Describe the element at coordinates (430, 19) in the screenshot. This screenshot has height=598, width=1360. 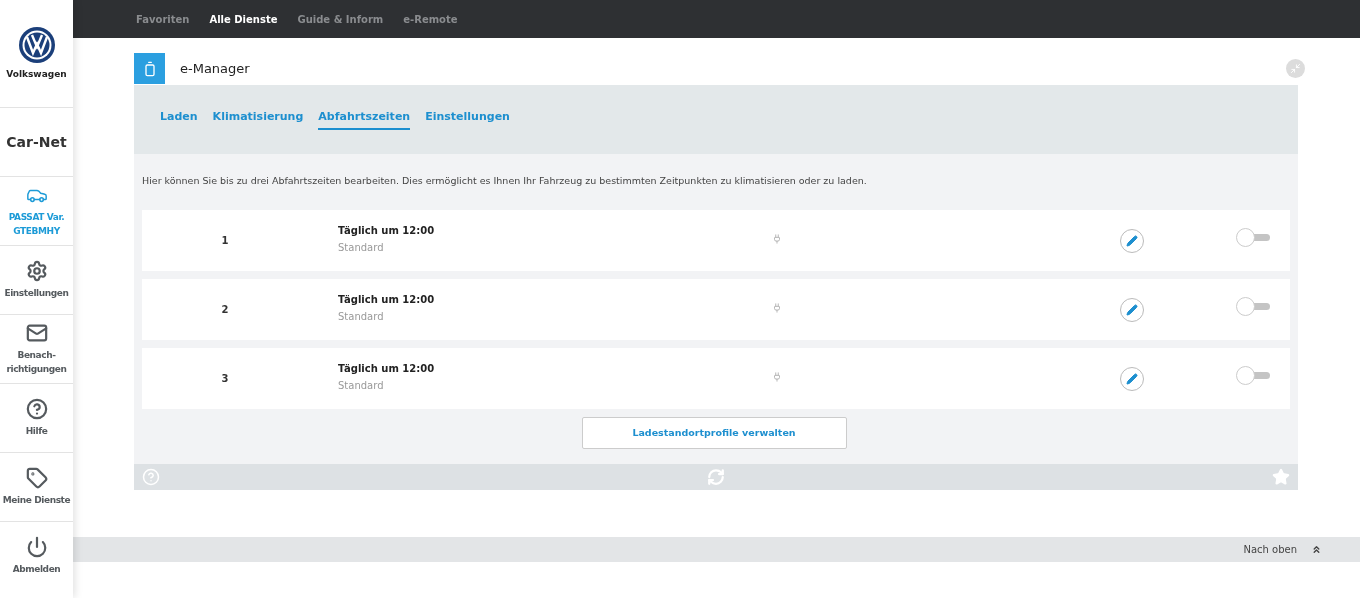
I see `nav-link: e-Remote` at that location.